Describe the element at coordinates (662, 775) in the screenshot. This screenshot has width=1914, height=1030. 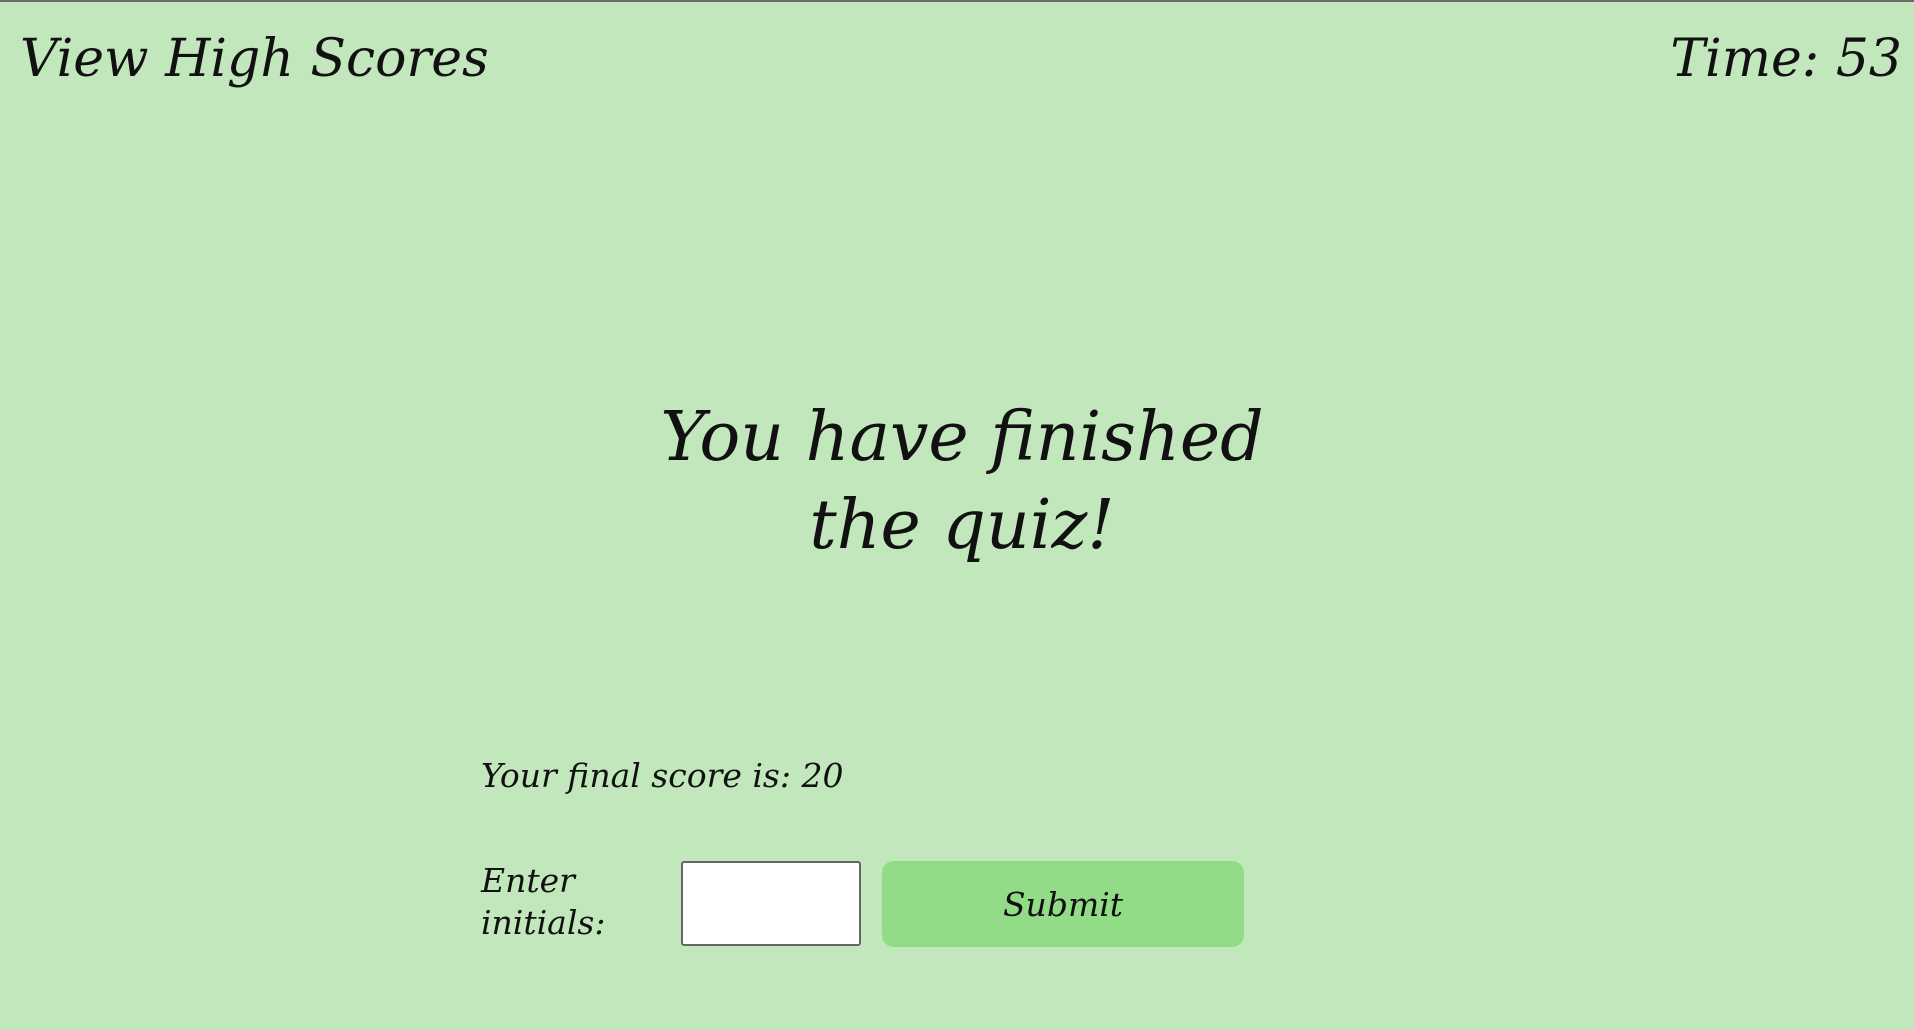
I see `final-score-text: Your final score is: 20` at that location.